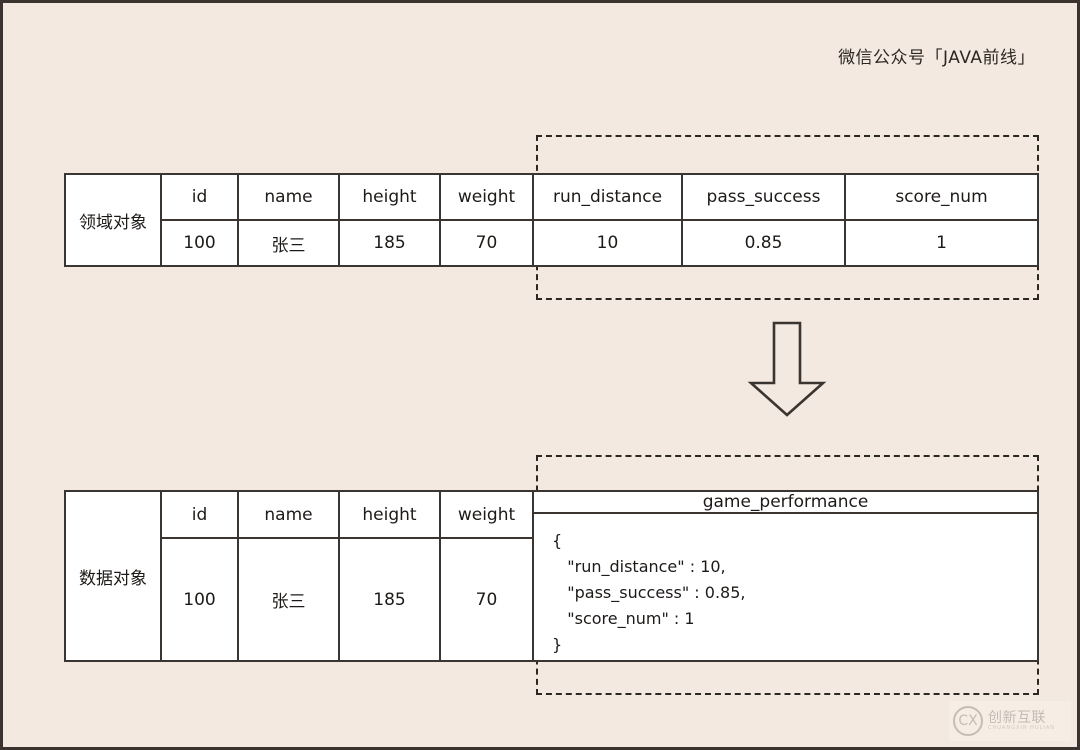 This screenshot has height=750, width=1080. I want to click on column-score-num: score_num 1, so click(941, 220).